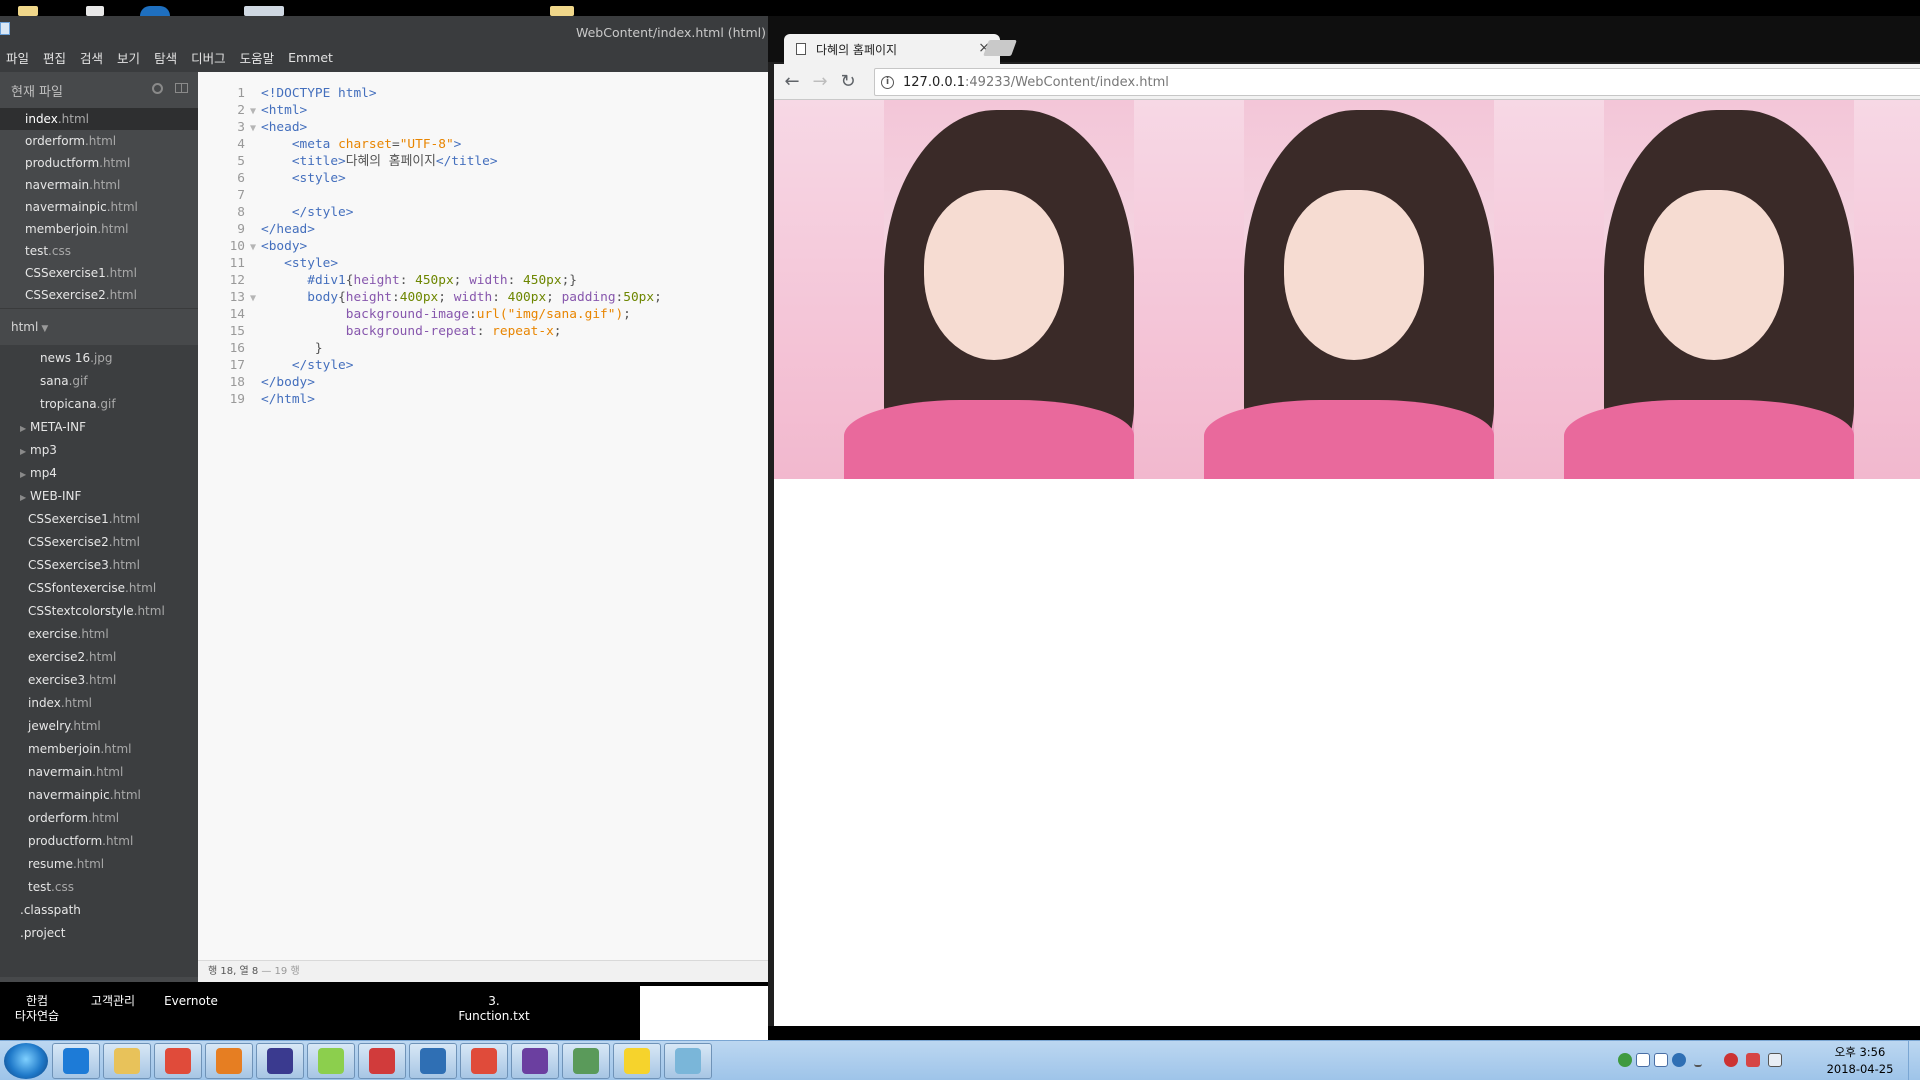  What do you see at coordinates (37, 1009) in the screenshot?
I see `desktop-shortcut-label: 한컴 타자연습` at bounding box center [37, 1009].